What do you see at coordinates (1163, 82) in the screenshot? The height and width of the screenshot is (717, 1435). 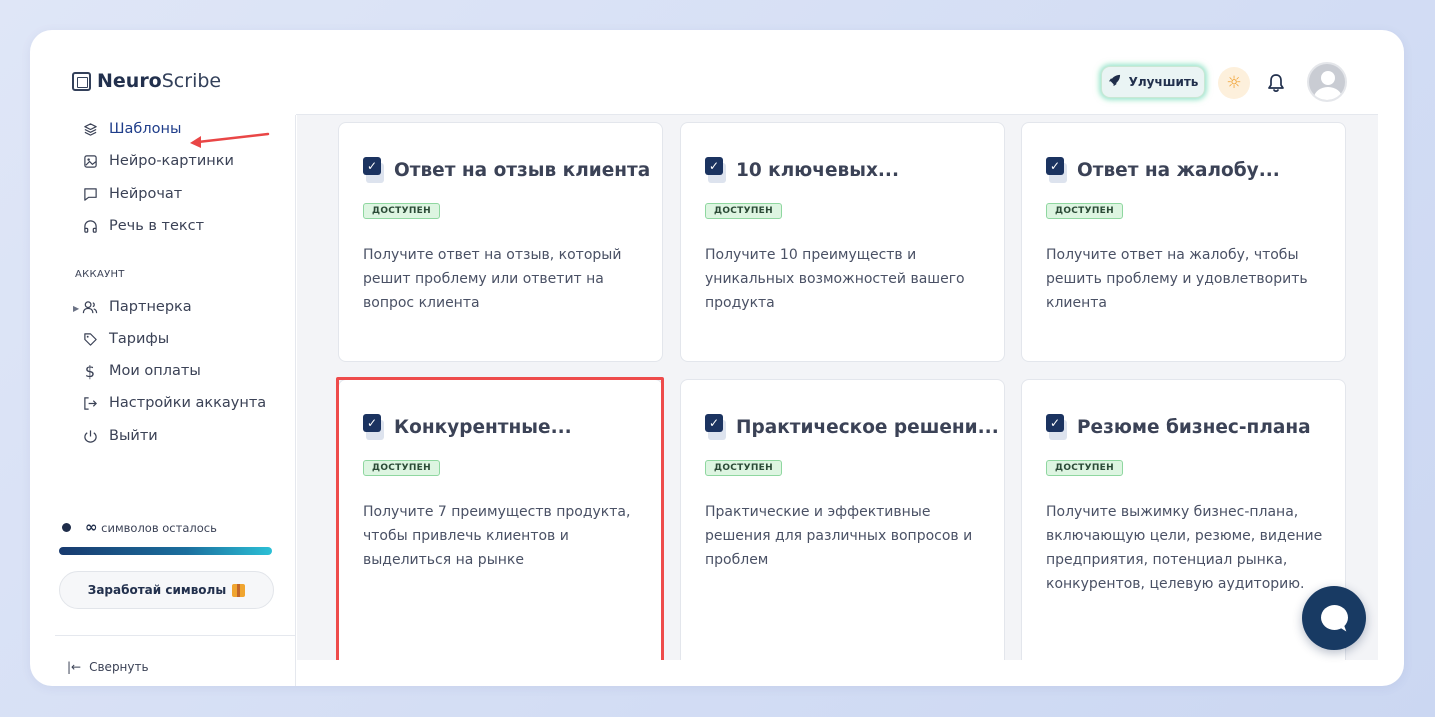 I see `upgrade-label: Улучшить` at bounding box center [1163, 82].